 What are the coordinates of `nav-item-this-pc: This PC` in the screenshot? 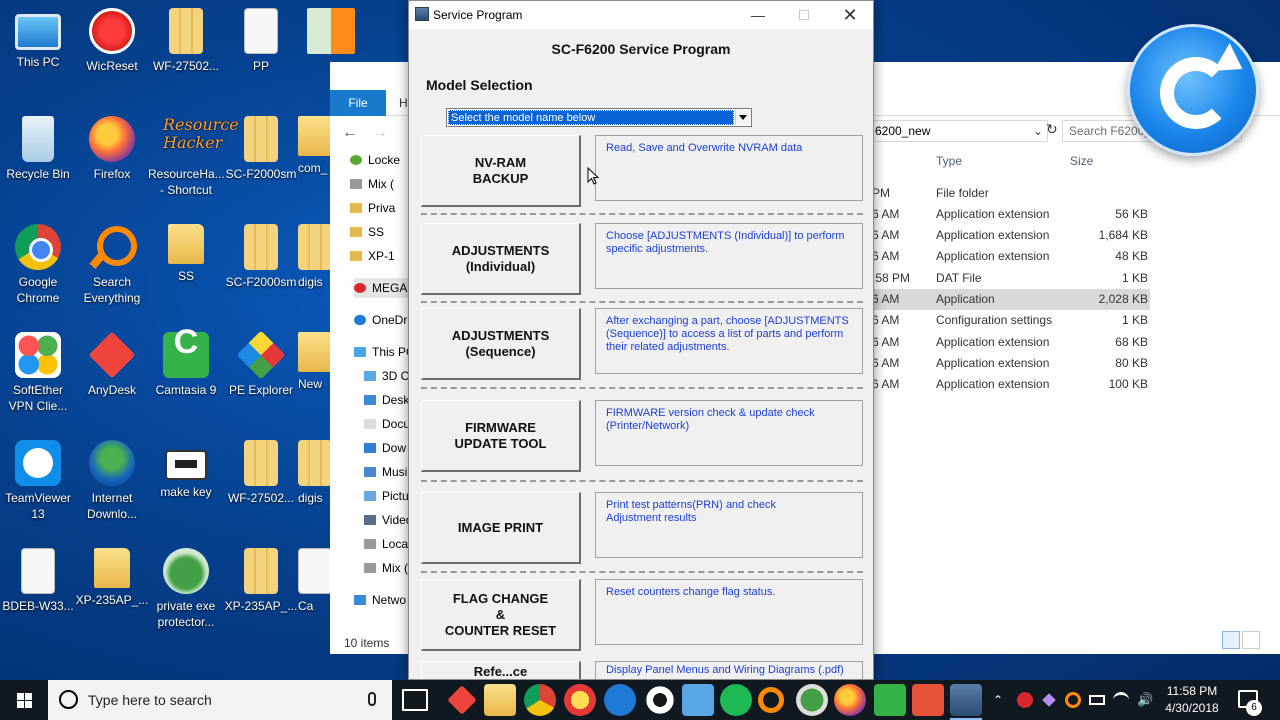 It's located at (384, 352).